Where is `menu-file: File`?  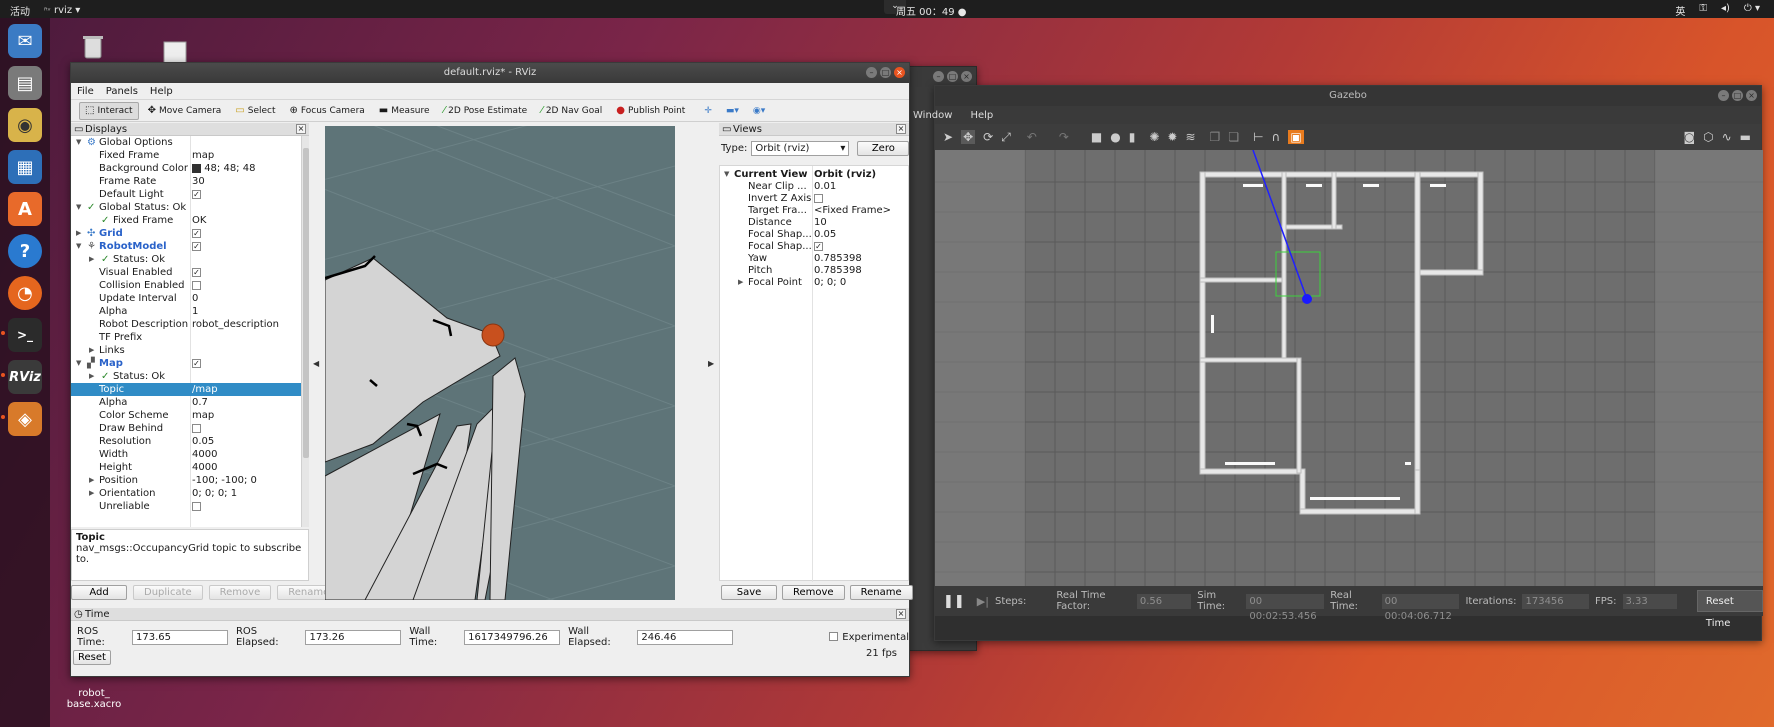 menu-file: File is located at coordinates (85, 91).